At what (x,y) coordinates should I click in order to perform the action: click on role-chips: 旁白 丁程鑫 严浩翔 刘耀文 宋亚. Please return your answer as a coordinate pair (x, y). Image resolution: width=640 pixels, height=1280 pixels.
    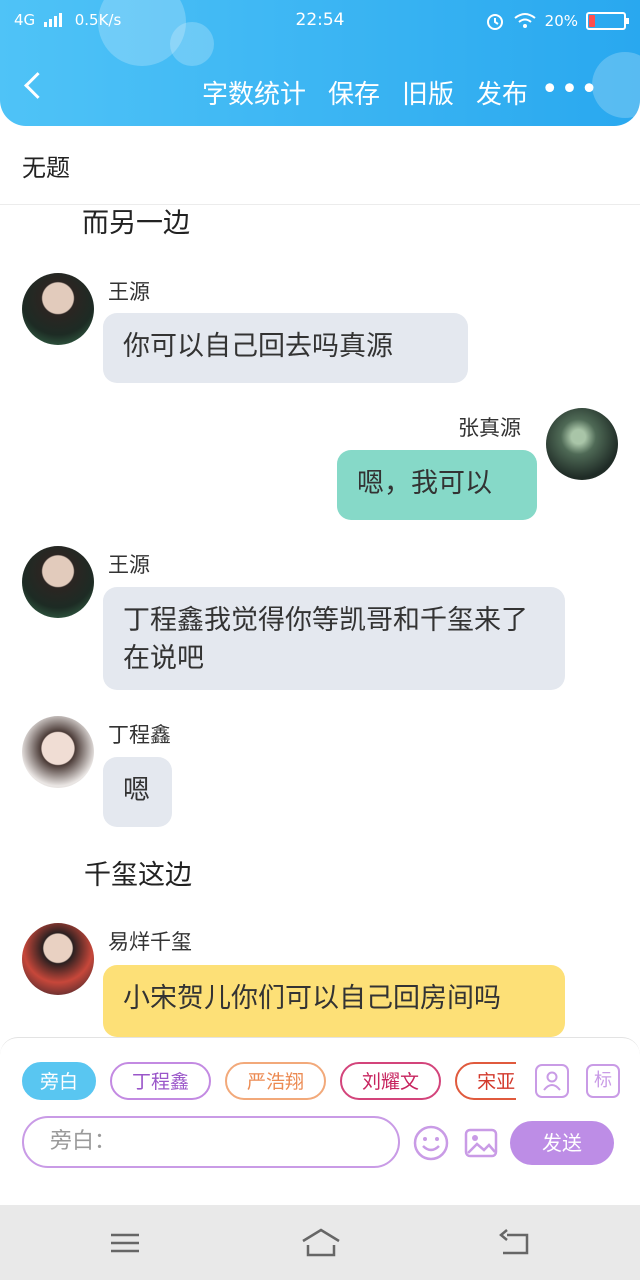
    Looking at the image, I should click on (269, 1081).